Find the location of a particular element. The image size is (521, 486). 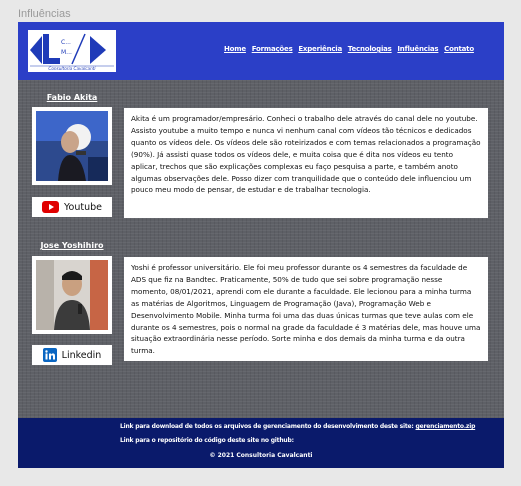

page-label: Influências is located at coordinates (44, 14).